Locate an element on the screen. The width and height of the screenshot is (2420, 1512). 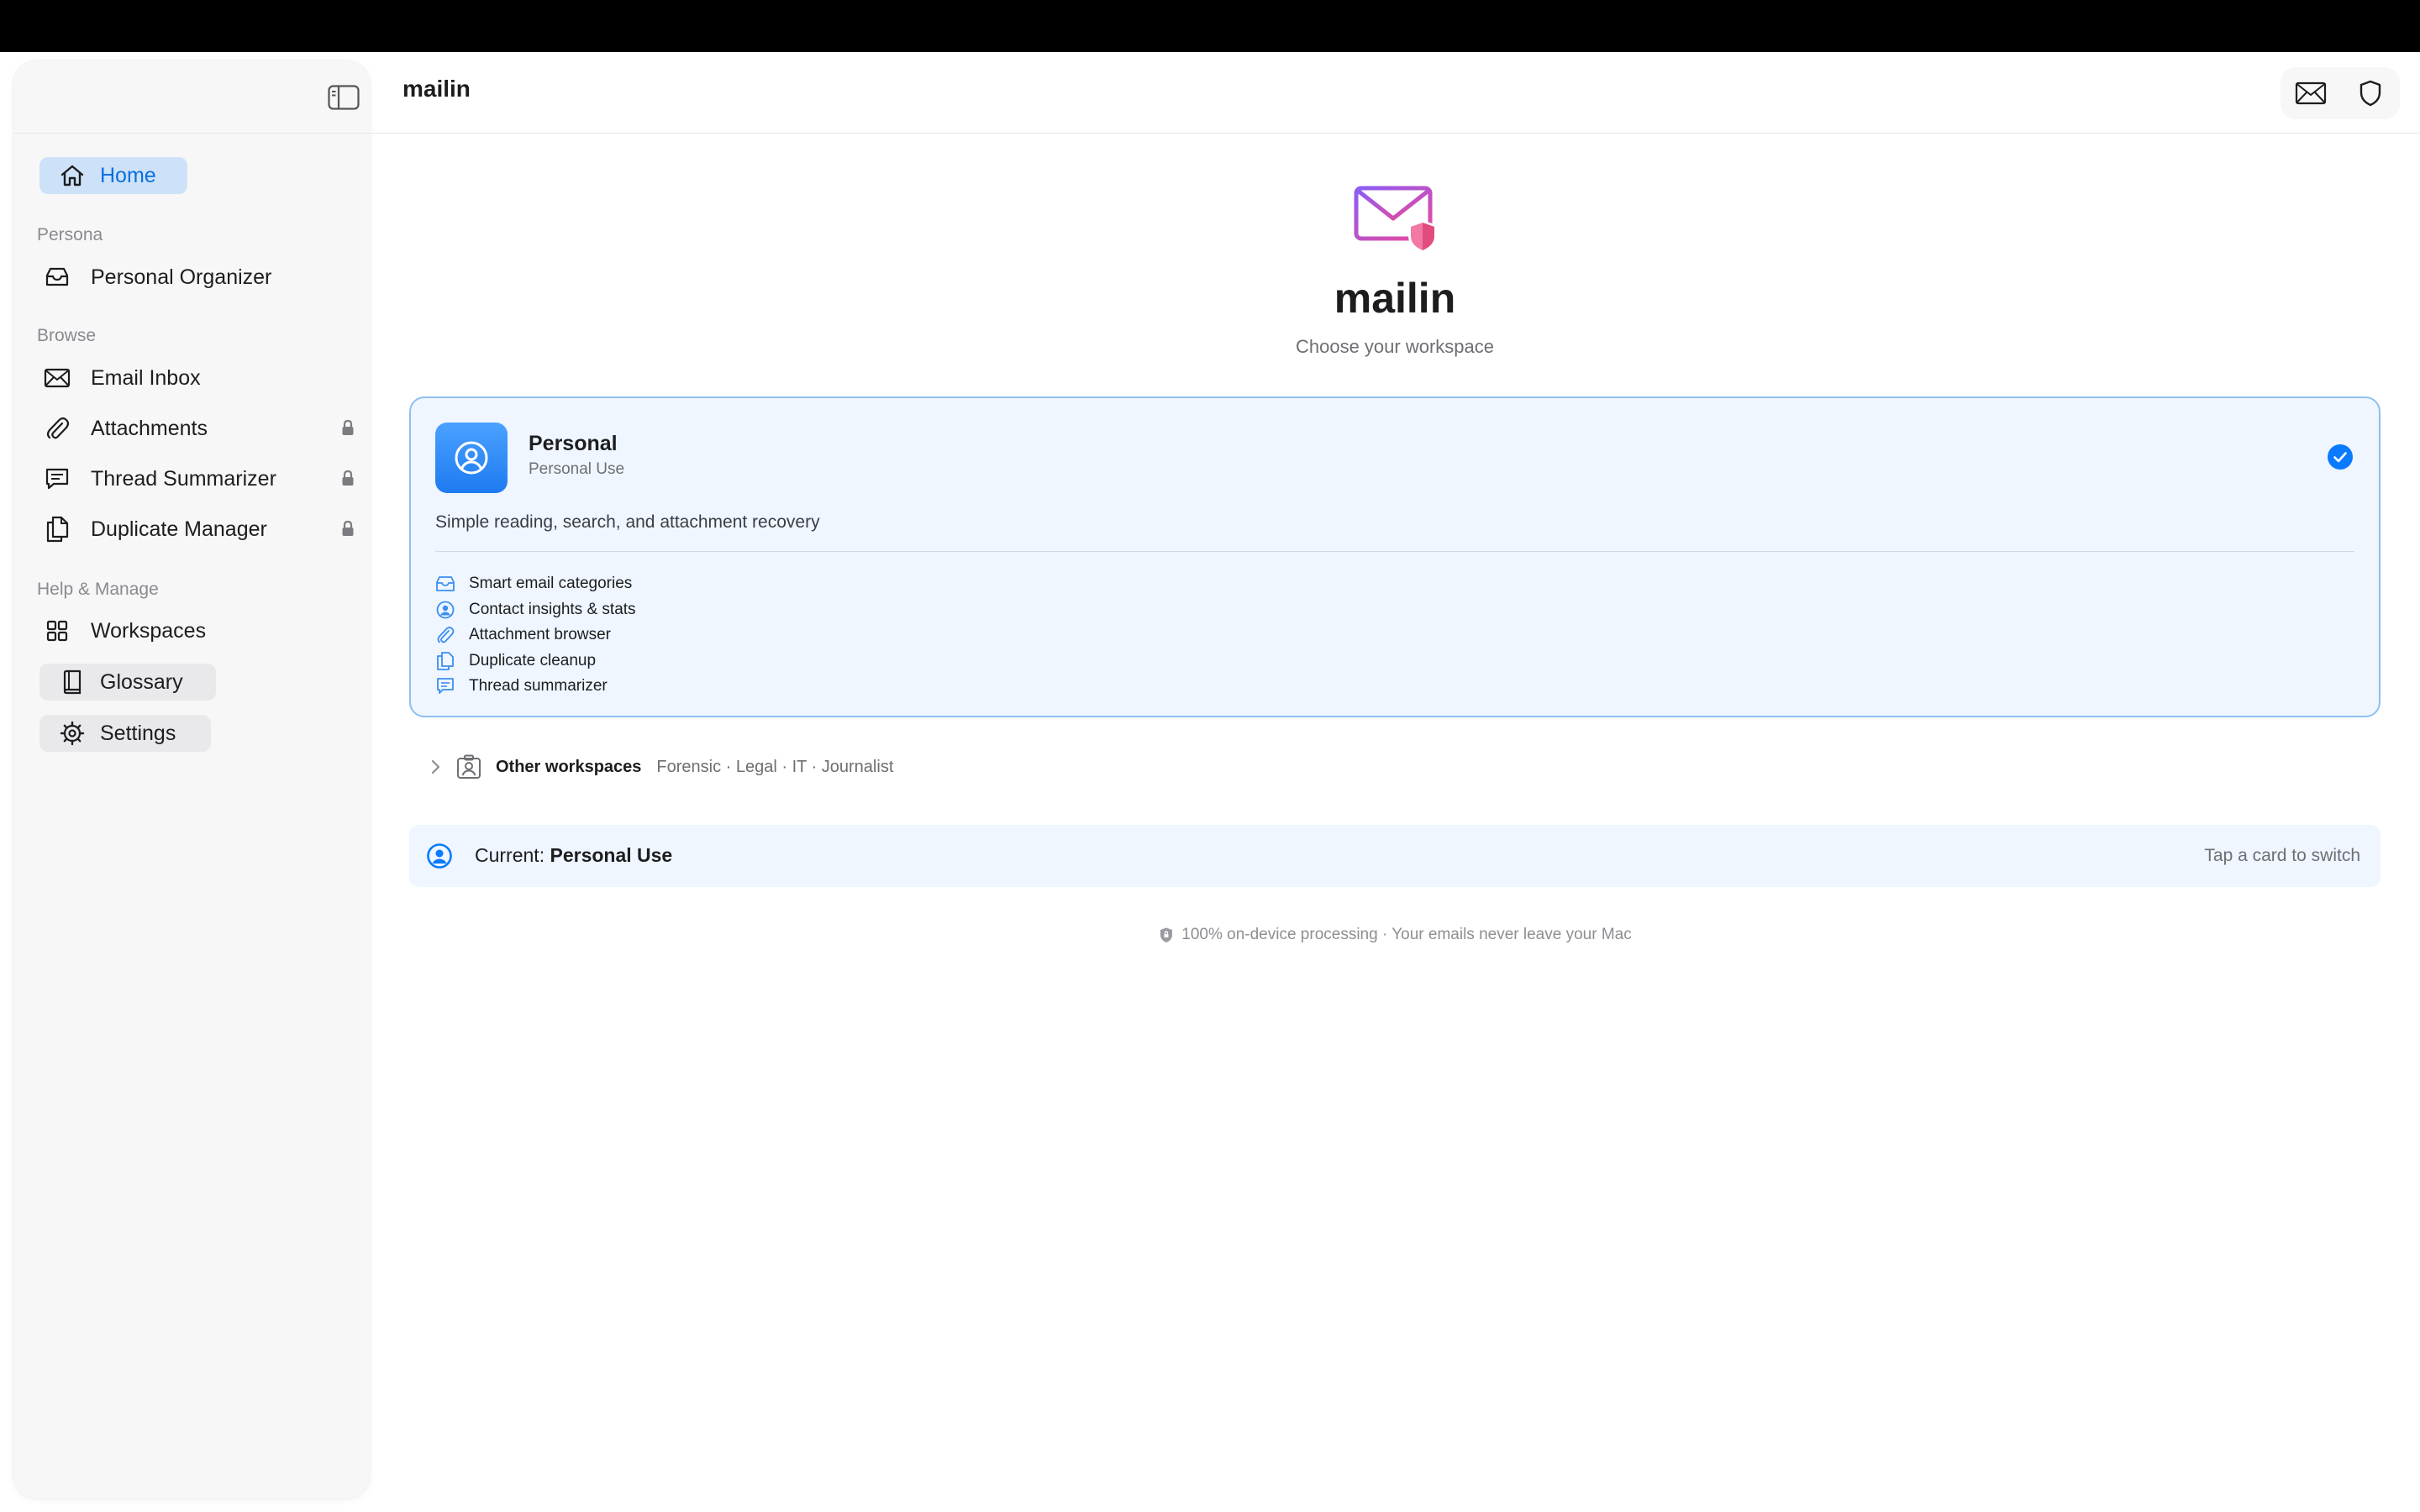
house-icon is located at coordinates (73, 175).